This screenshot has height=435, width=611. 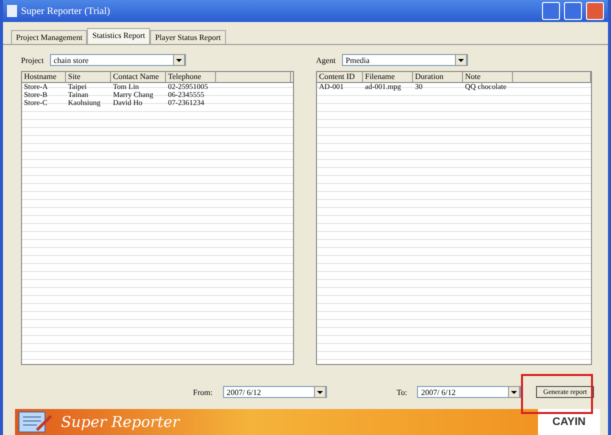 What do you see at coordinates (274, 392) in the screenshot?
I see `from-date-field: 2007/ 6/12` at bounding box center [274, 392].